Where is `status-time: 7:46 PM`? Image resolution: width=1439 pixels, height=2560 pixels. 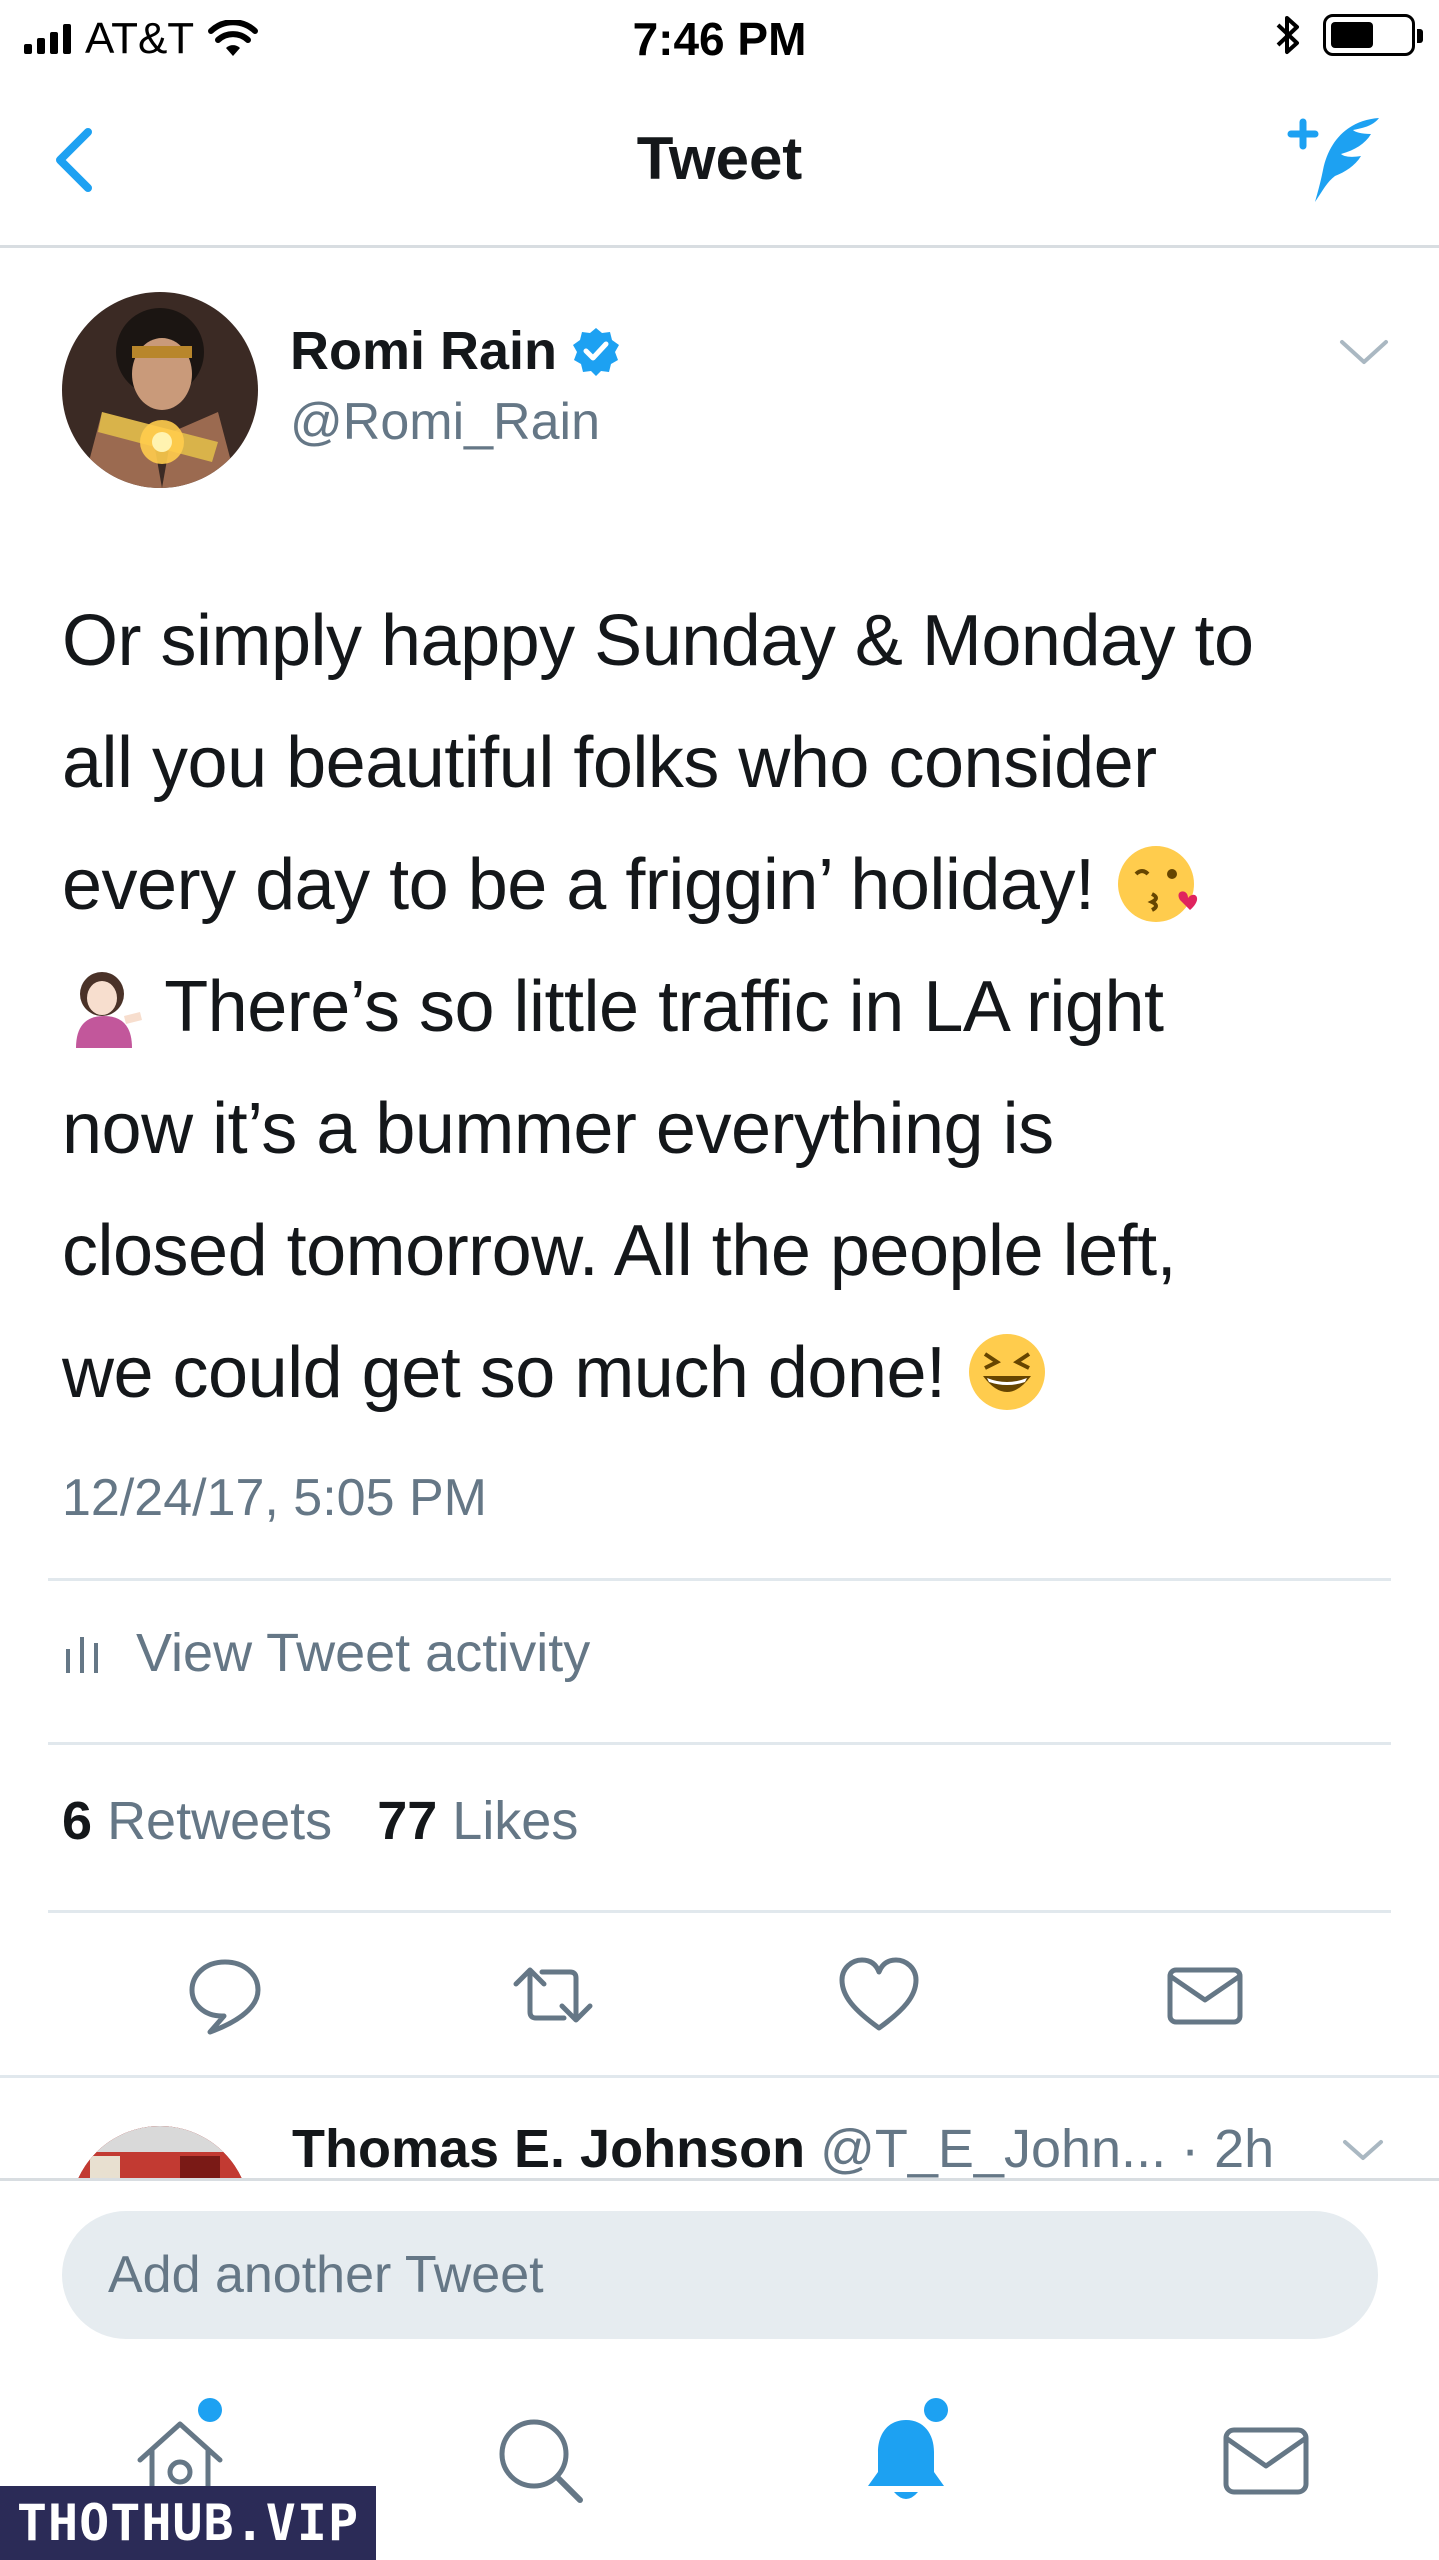
status-time: 7:46 PM is located at coordinates (719, 39).